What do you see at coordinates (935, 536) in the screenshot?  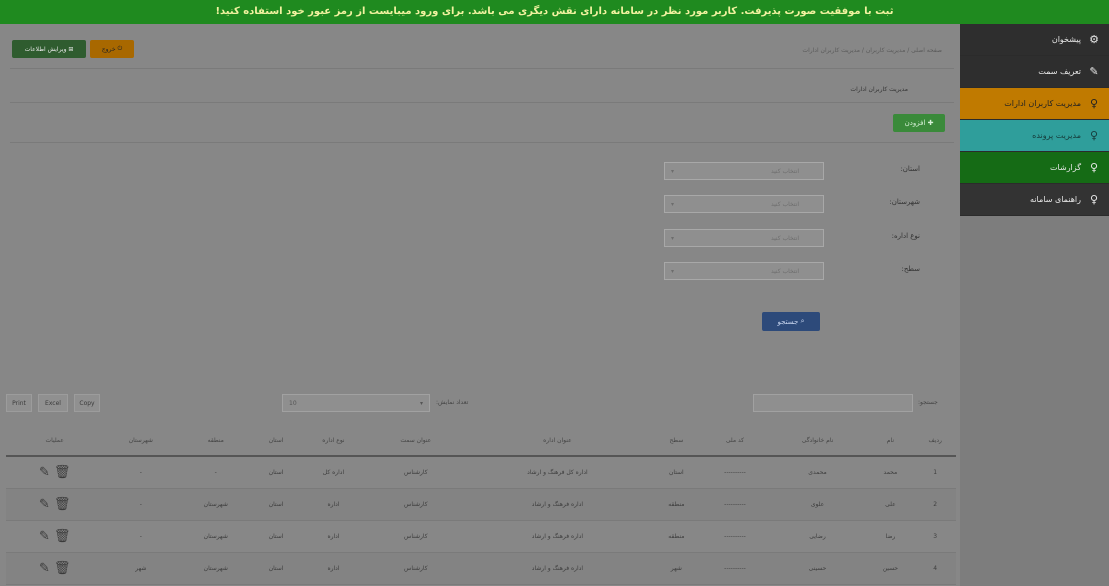 I see `table-cell: 3` at bounding box center [935, 536].